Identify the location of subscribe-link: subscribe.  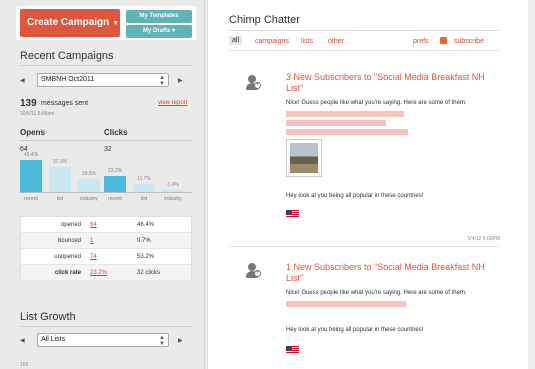
(469, 41).